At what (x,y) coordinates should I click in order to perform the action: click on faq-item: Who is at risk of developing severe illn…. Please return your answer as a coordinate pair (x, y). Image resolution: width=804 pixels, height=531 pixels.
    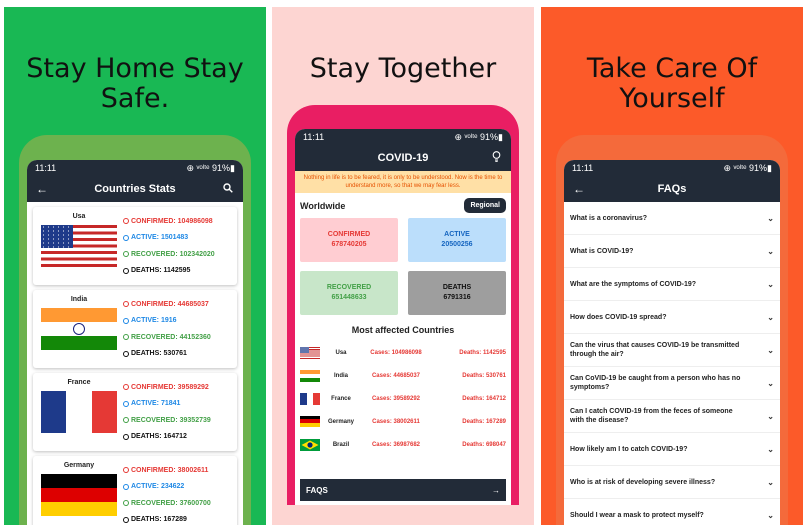
    Looking at the image, I should click on (672, 482).